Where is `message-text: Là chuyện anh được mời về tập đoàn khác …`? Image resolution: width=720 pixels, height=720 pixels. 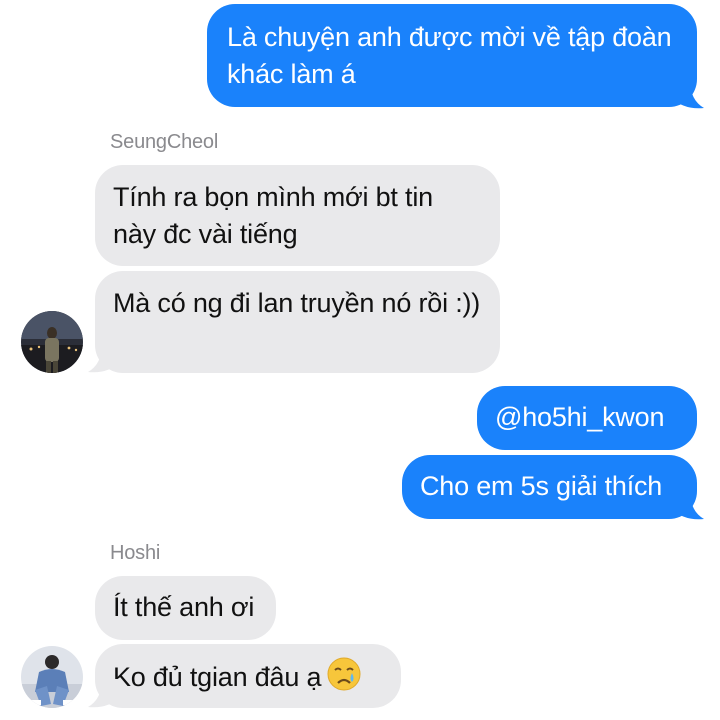 message-text: Là chuyện anh được mời về tập đoàn khác … is located at coordinates (449, 55).